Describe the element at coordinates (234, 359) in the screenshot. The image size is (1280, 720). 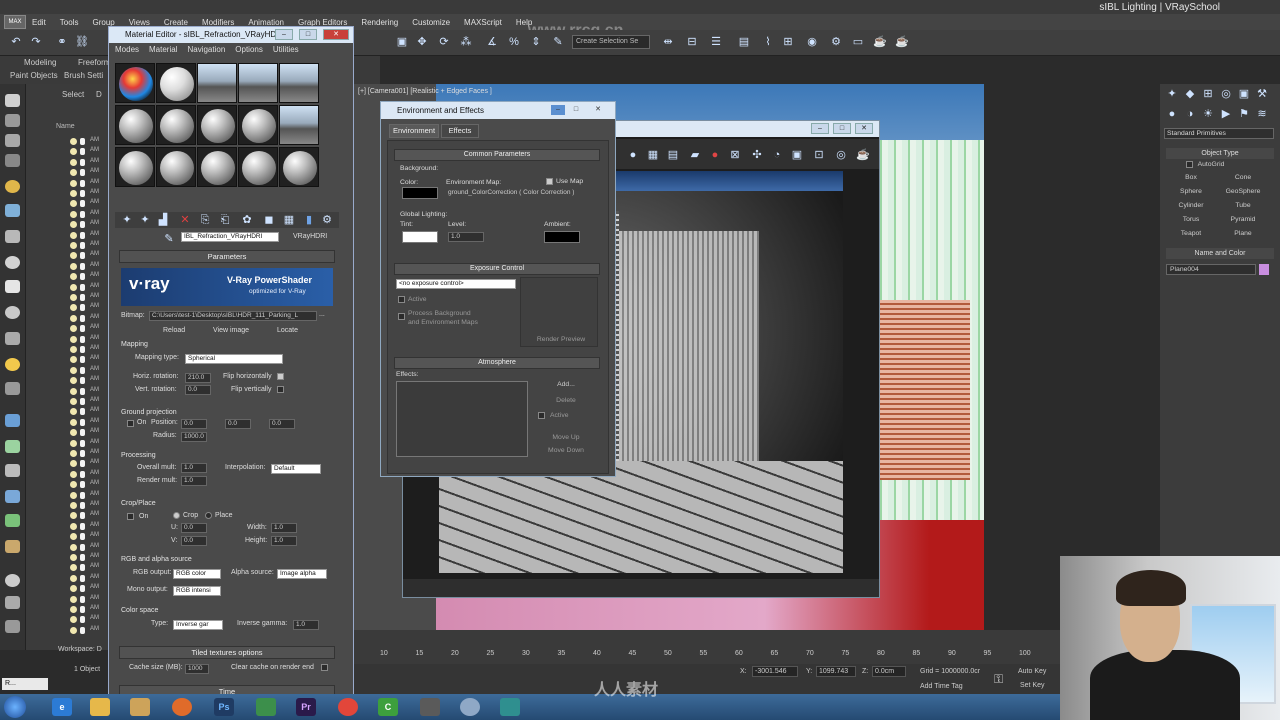
I see `mapping-type-dropdown: Spherical` at that location.